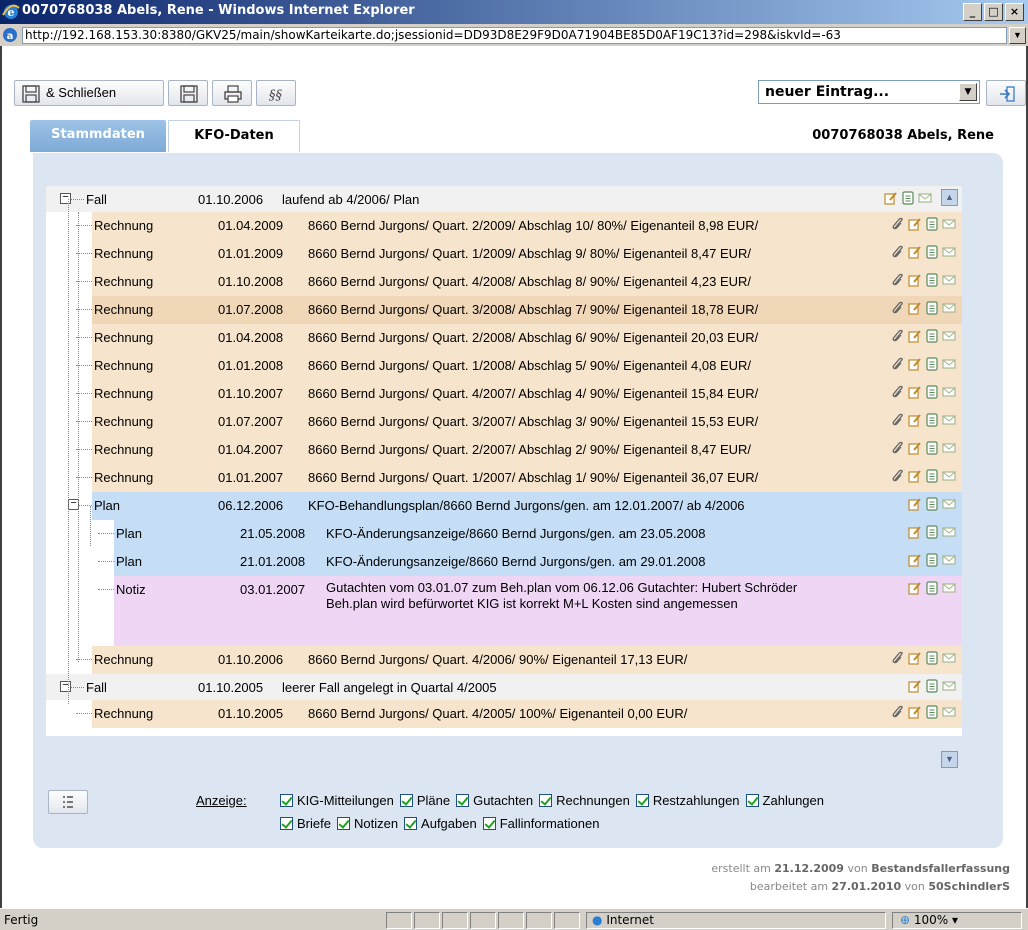  Describe the element at coordinates (784, 800) in the screenshot. I see `filter-checkbox-zahlungen: Zahlungen` at that location.